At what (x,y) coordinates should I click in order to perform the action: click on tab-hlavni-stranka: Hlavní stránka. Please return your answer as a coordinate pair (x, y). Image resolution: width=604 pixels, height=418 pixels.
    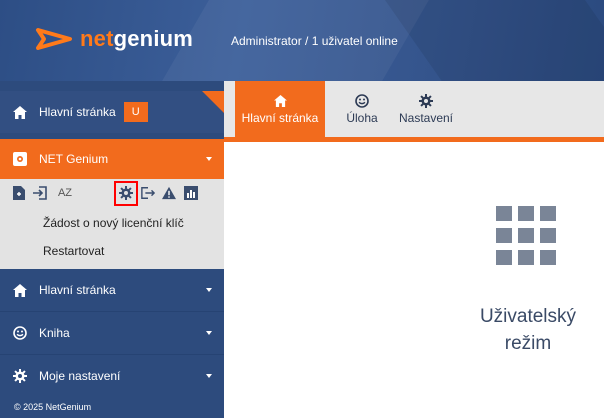
    Looking at the image, I should click on (280, 109).